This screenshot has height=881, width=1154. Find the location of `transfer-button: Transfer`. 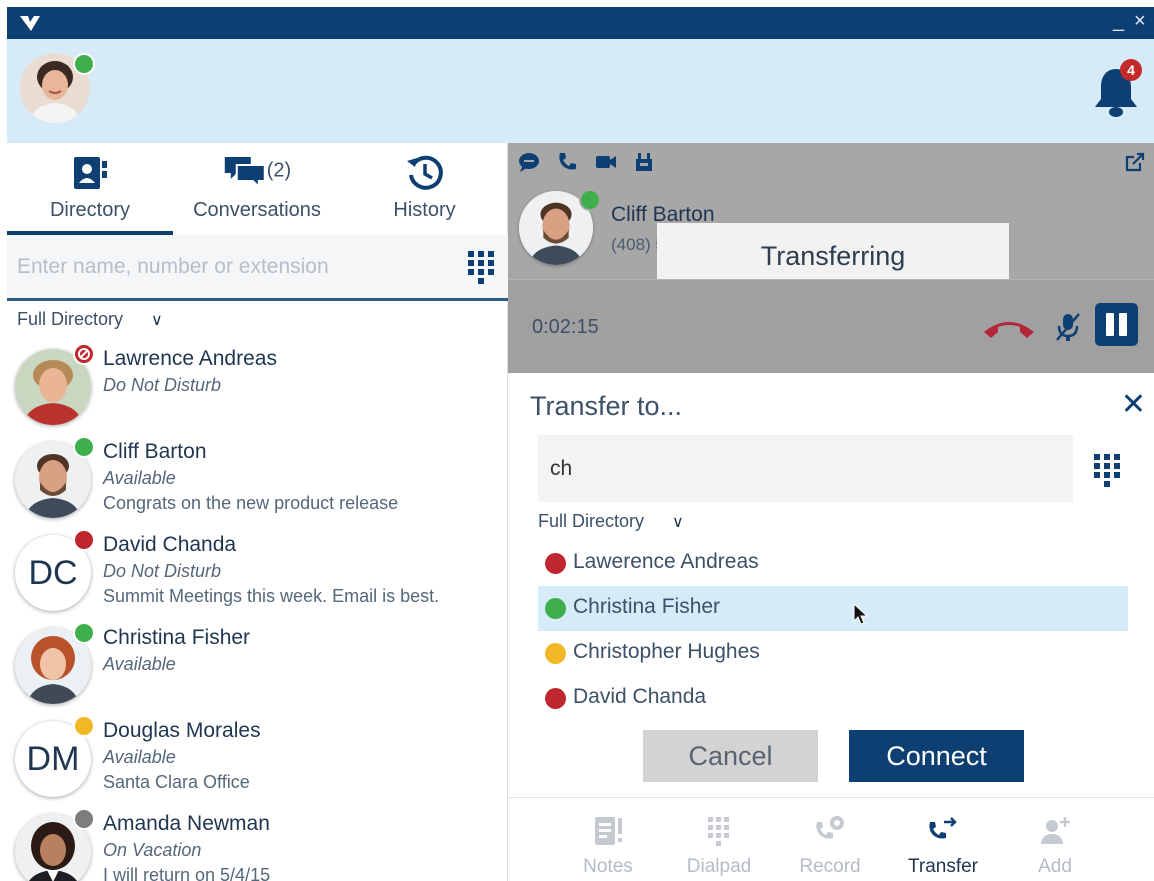

transfer-button: Transfer is located at coordinates (943, 839).